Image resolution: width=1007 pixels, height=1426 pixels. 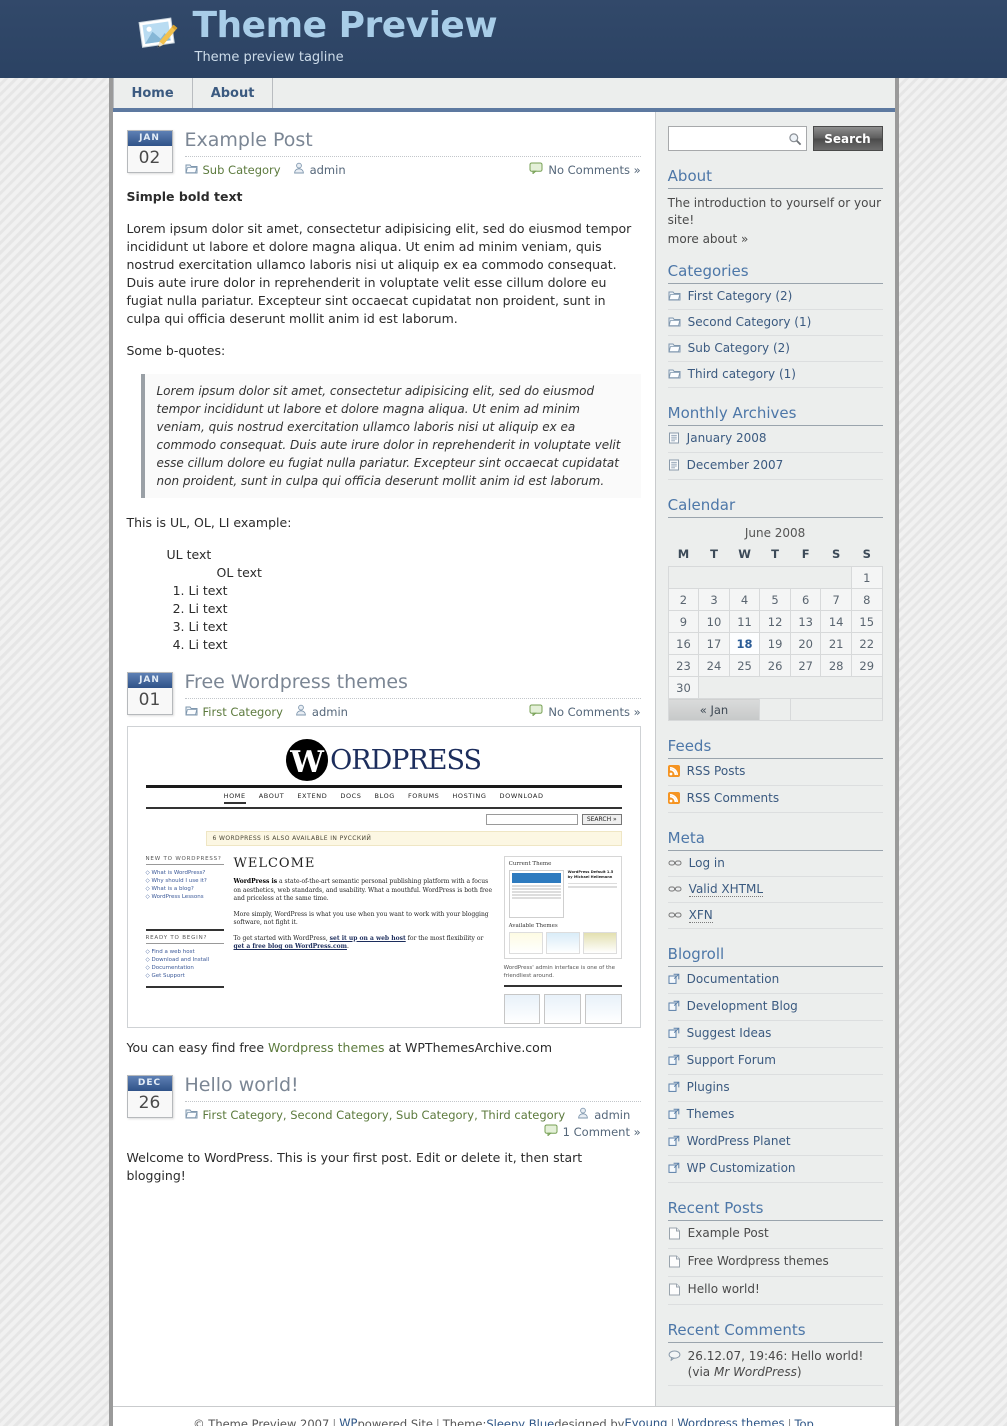 What do you see at coordinates (836, 621) in the screenshot?
I see `calendar-day-cell: 14` at bounding box center [836, 621].